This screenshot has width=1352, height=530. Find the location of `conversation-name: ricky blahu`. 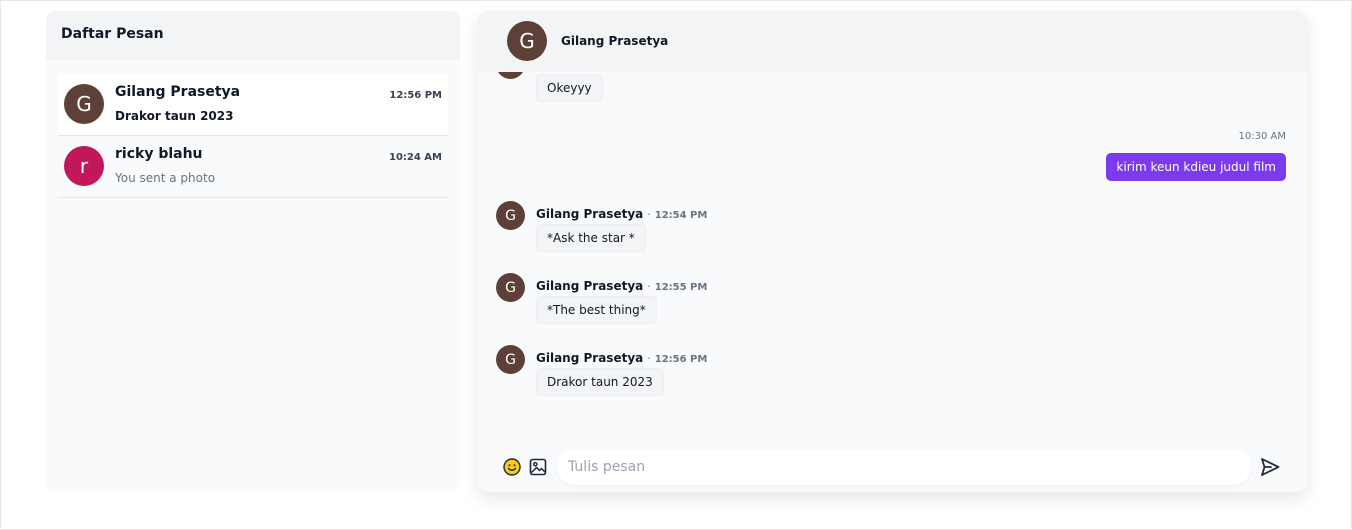

conversation-name: ricky blahu is located at coordinates (159, 154).